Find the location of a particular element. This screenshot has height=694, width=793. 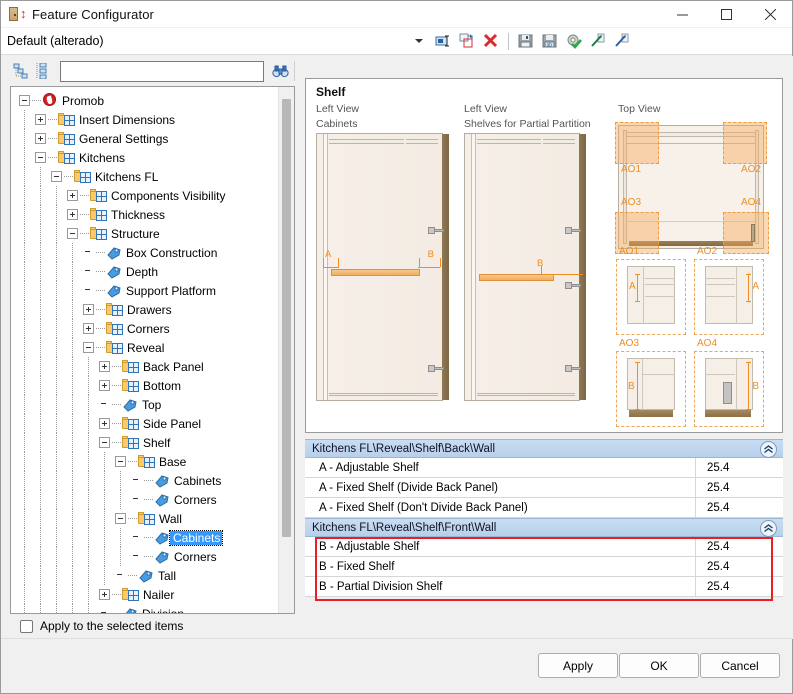

binoculars-icon is located at coordinates (280, 71).